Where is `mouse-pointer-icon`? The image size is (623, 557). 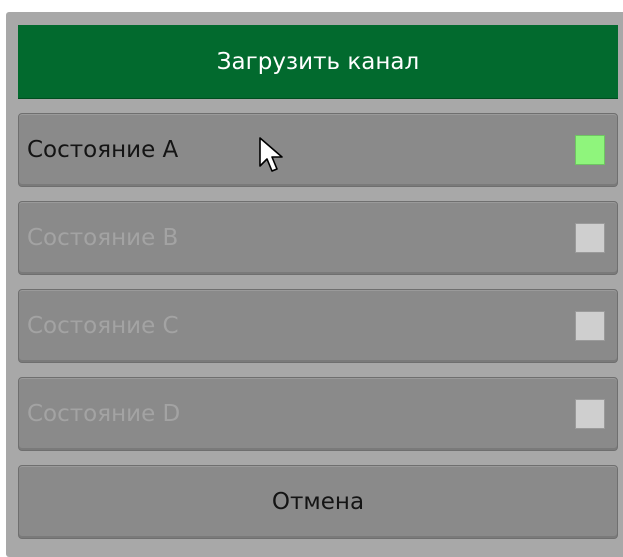
mouse-pointer-icon is located at coordinates (271, 154).